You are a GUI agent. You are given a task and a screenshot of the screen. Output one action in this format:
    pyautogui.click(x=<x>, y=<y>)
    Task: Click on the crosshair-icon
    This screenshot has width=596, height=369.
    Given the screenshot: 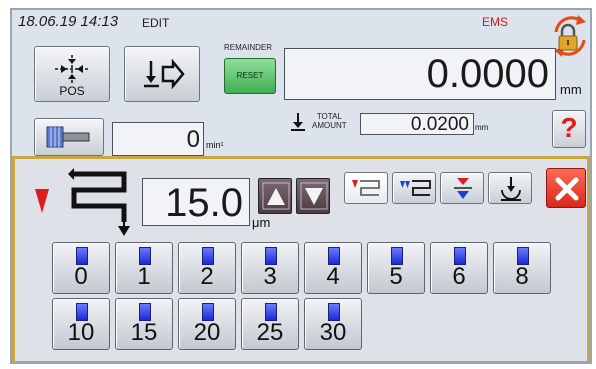 What is the action you would take?
    pyautogui.click(x=72, y=69)
    